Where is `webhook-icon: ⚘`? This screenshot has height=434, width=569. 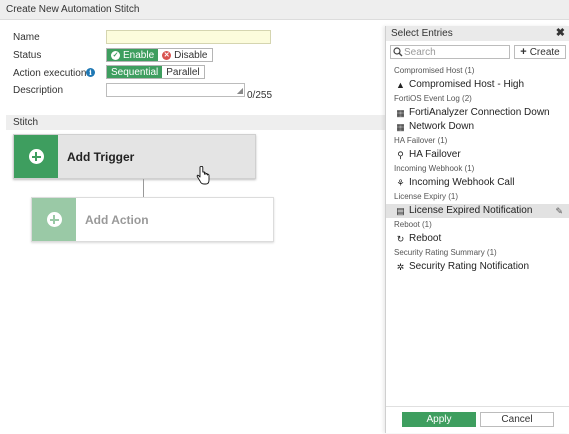 webhook-icon: ⚘ is located at coordinates (400, 183).